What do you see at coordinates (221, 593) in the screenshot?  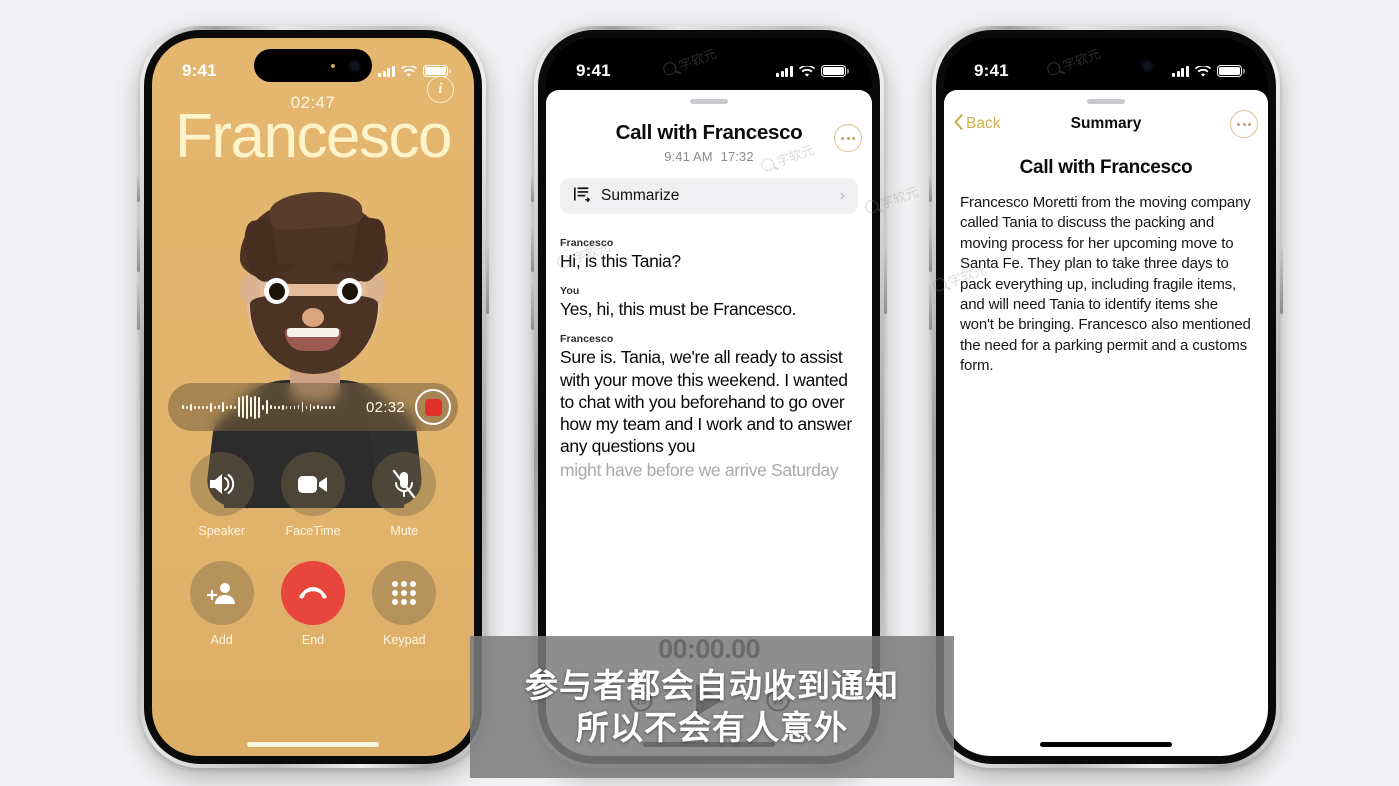 I see `add-person-icon` at bounding box center [221, 593].